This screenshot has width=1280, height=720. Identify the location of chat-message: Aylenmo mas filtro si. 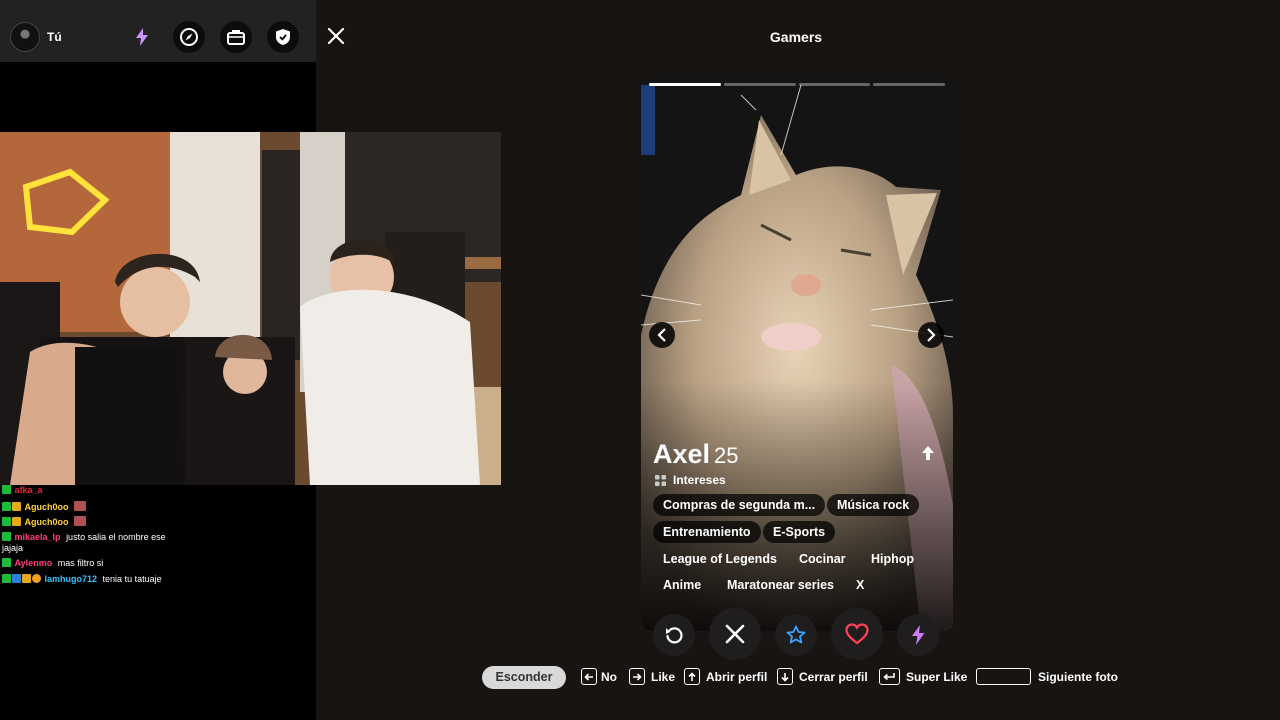
(52, 563).